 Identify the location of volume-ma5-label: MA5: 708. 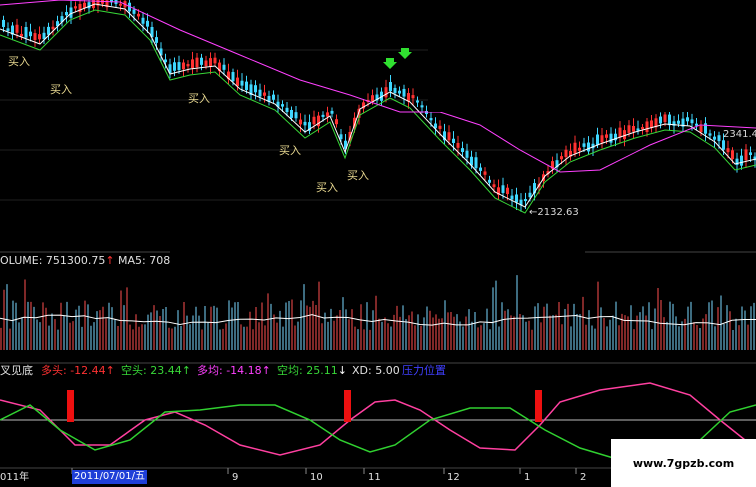
(144, 260).